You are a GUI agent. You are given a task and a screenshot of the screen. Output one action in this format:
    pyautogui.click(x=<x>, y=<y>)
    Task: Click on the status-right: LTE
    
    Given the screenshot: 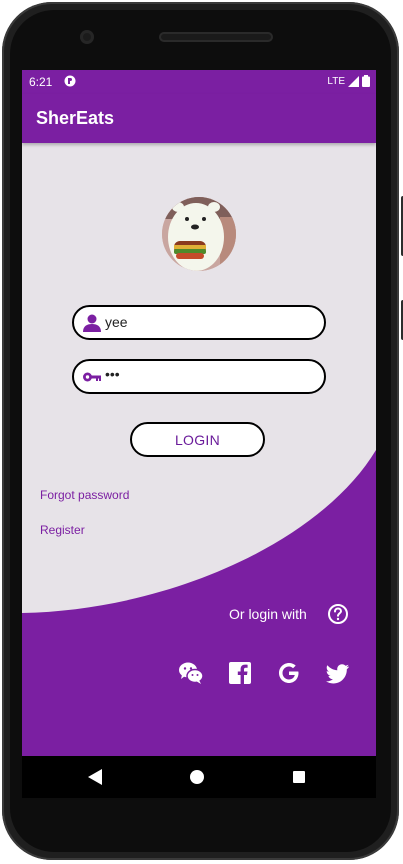 What is the action you would take?
    pyautogui.click(x=348, y=81)
    